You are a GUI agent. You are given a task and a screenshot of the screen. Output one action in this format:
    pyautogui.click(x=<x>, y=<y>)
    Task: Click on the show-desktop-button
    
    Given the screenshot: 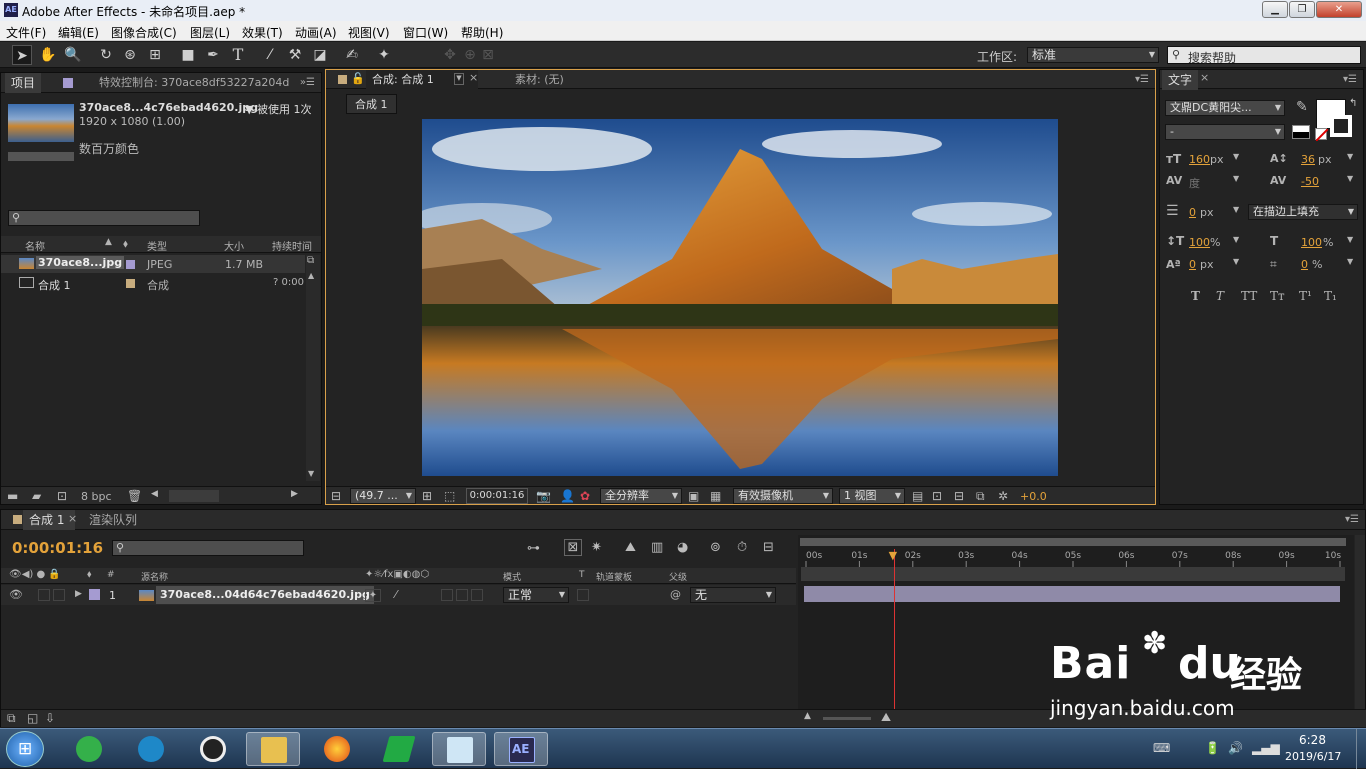 What is the action you would take?
    pyautogui.click(x=1361, y=749)
    